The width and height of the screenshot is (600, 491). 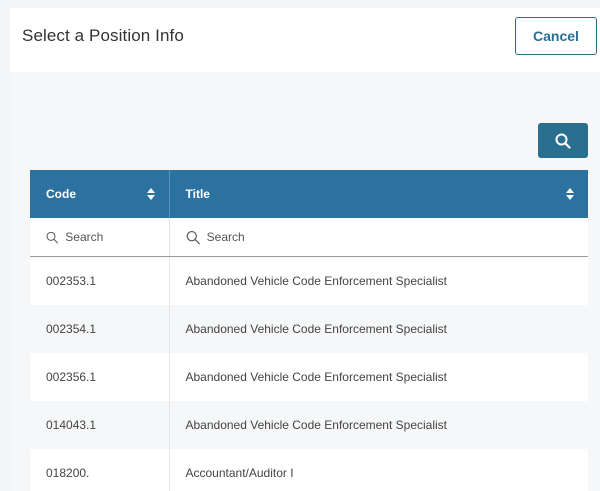 I want to click on code-cell: 002354.1, so click(x=100, y=329).